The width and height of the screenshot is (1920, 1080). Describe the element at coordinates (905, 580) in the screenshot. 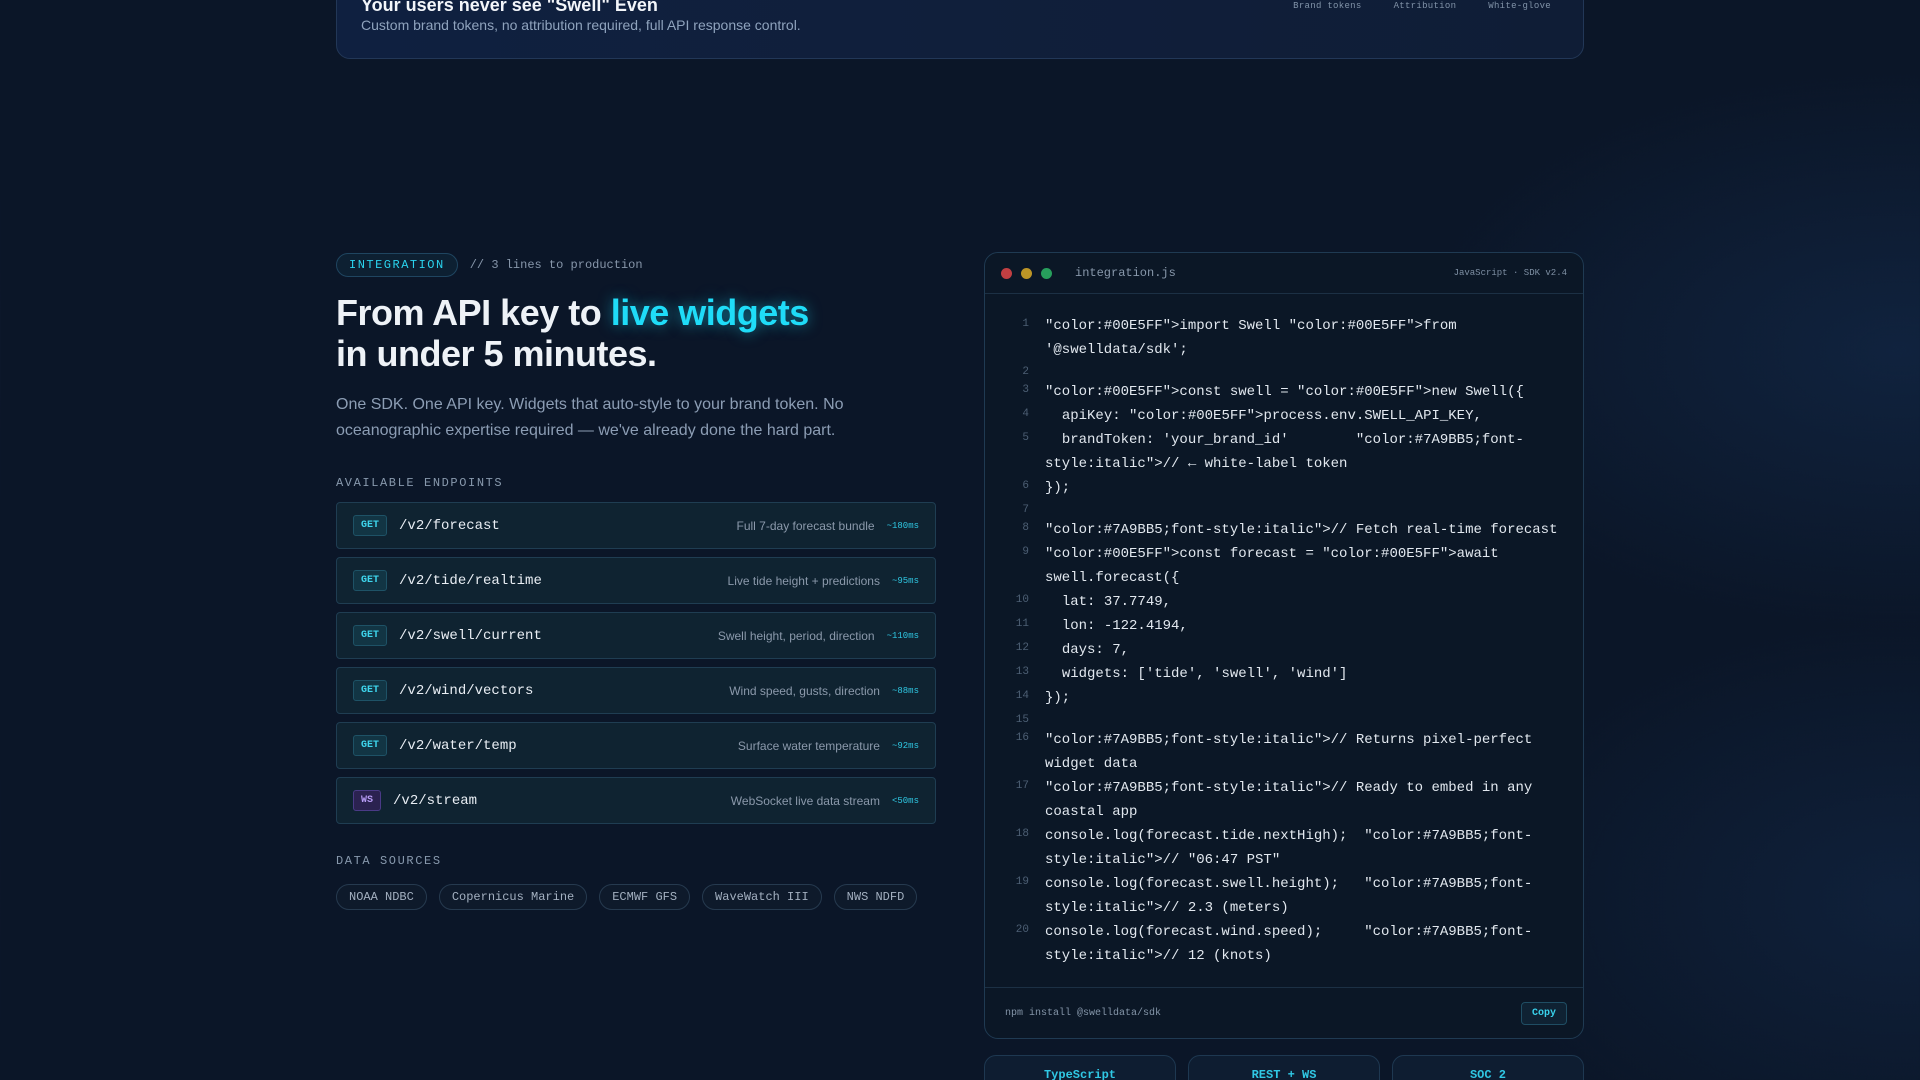

I see `endpoint-latency: ~95ms` at that location.